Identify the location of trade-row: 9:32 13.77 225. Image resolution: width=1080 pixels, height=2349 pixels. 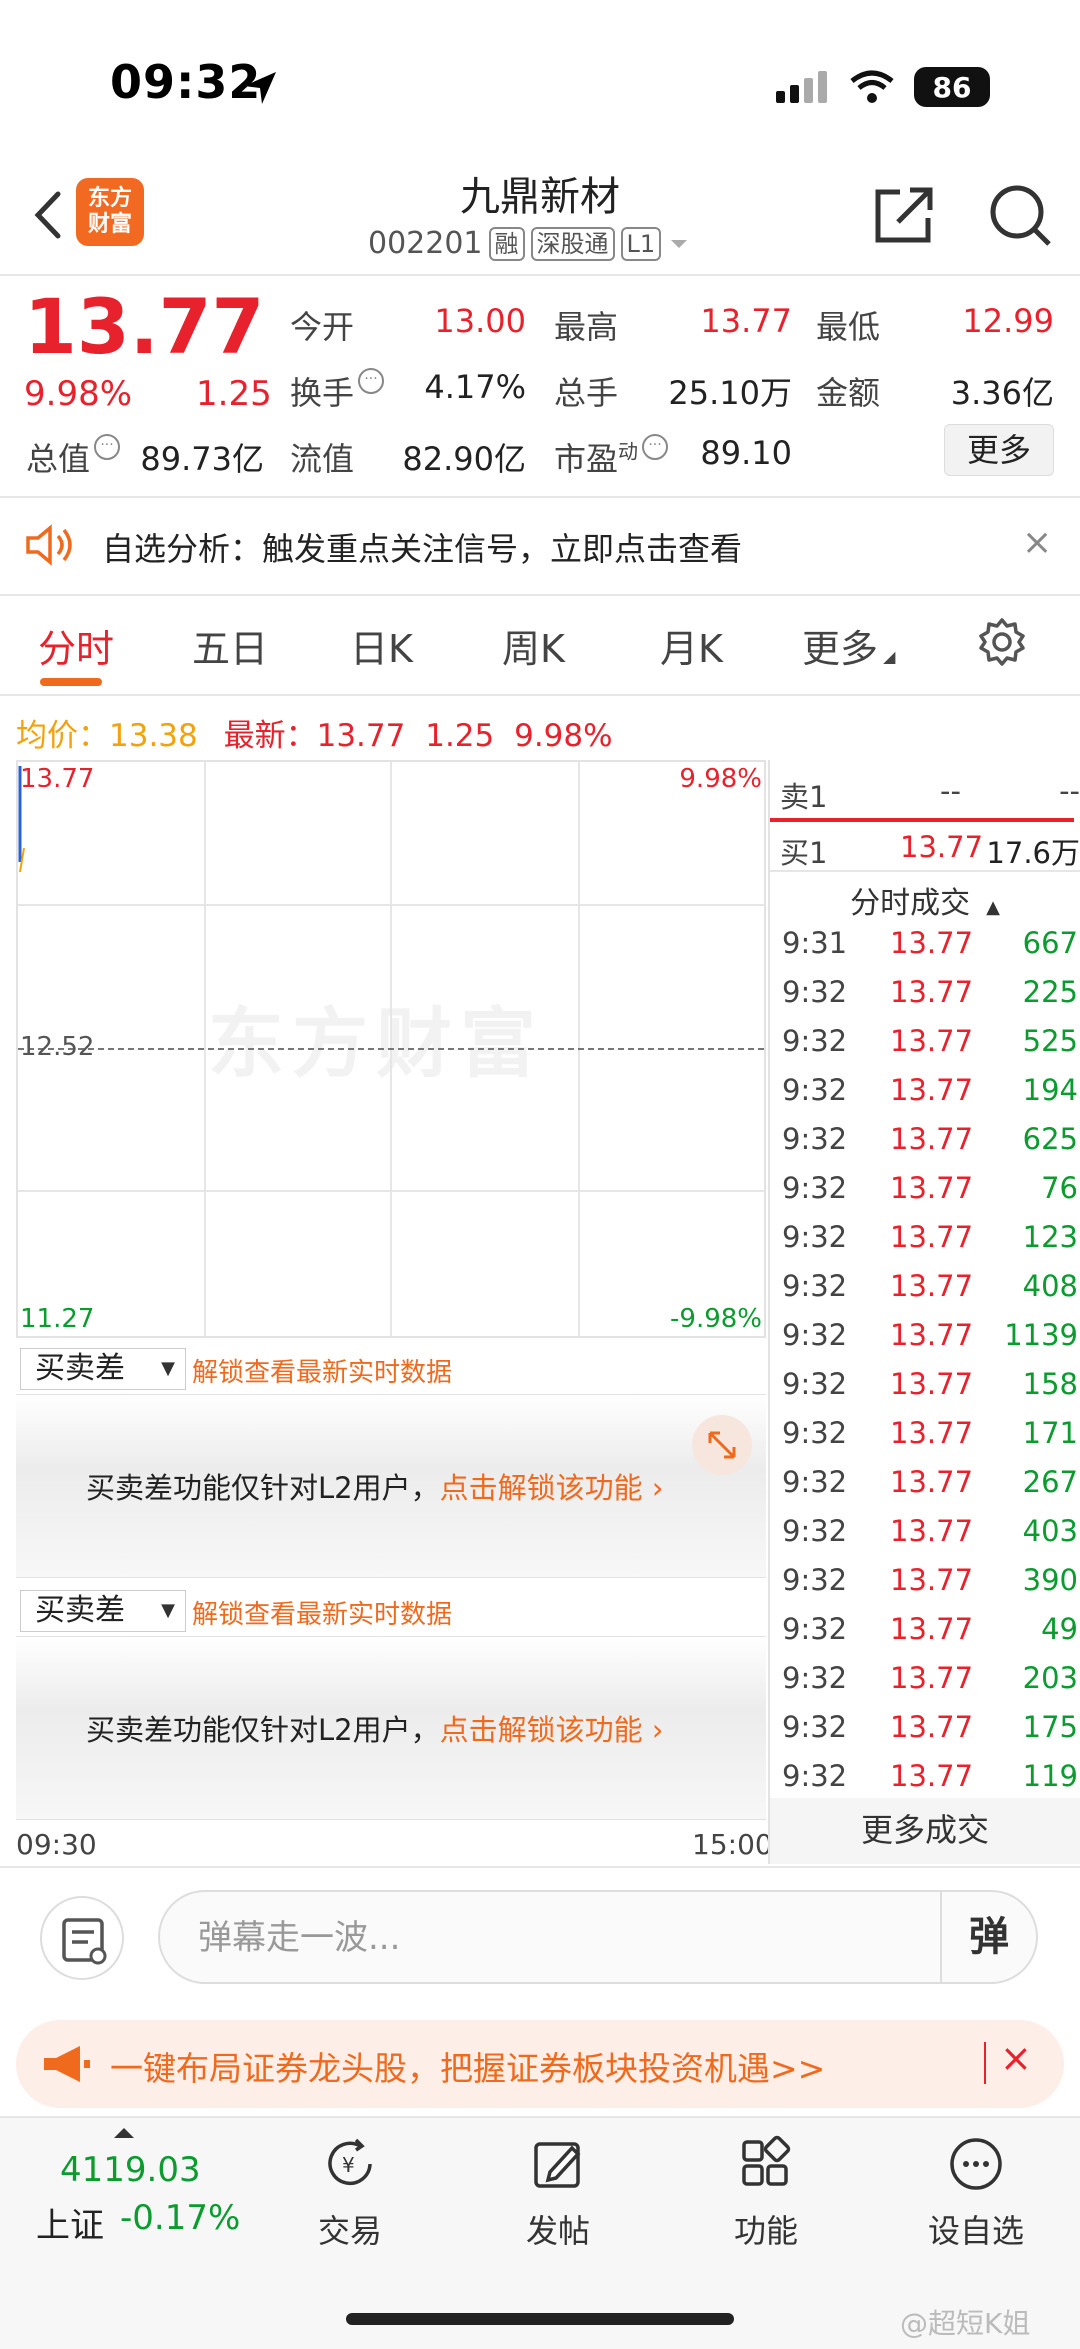
(930, 993).